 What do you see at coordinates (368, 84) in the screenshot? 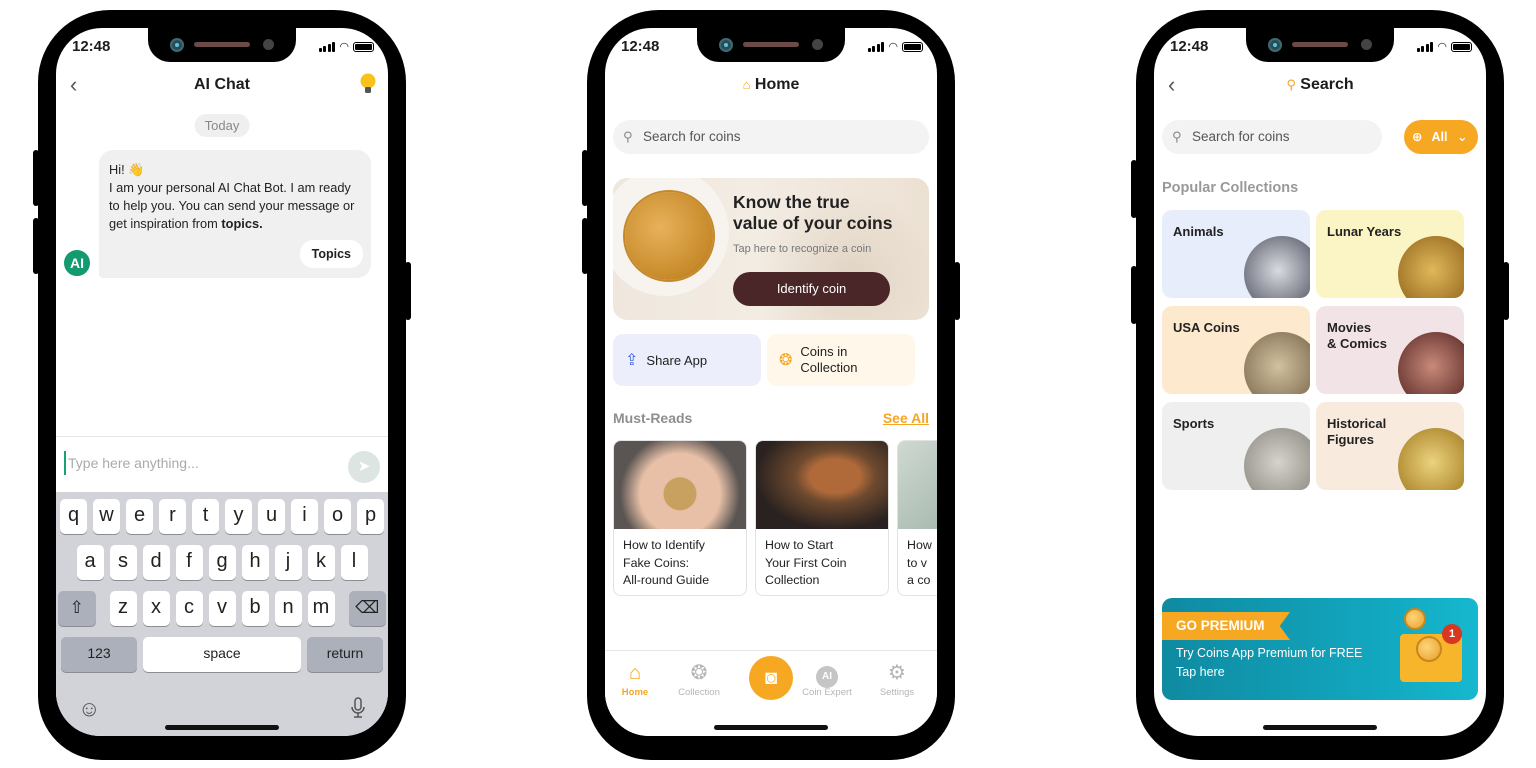
I see `lightbulb-icon` at bounding box center [368, 84].